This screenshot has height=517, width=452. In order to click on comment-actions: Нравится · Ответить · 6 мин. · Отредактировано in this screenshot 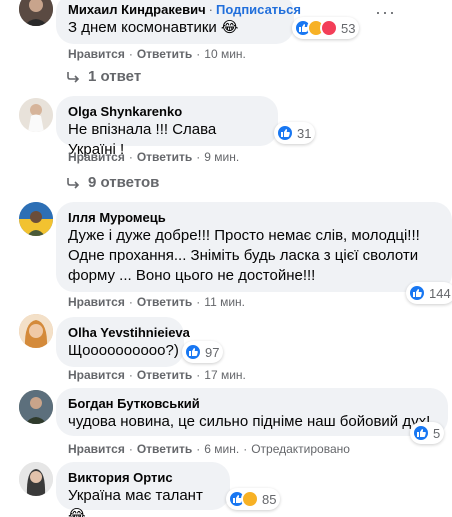, I will do `click(209, 449)`.